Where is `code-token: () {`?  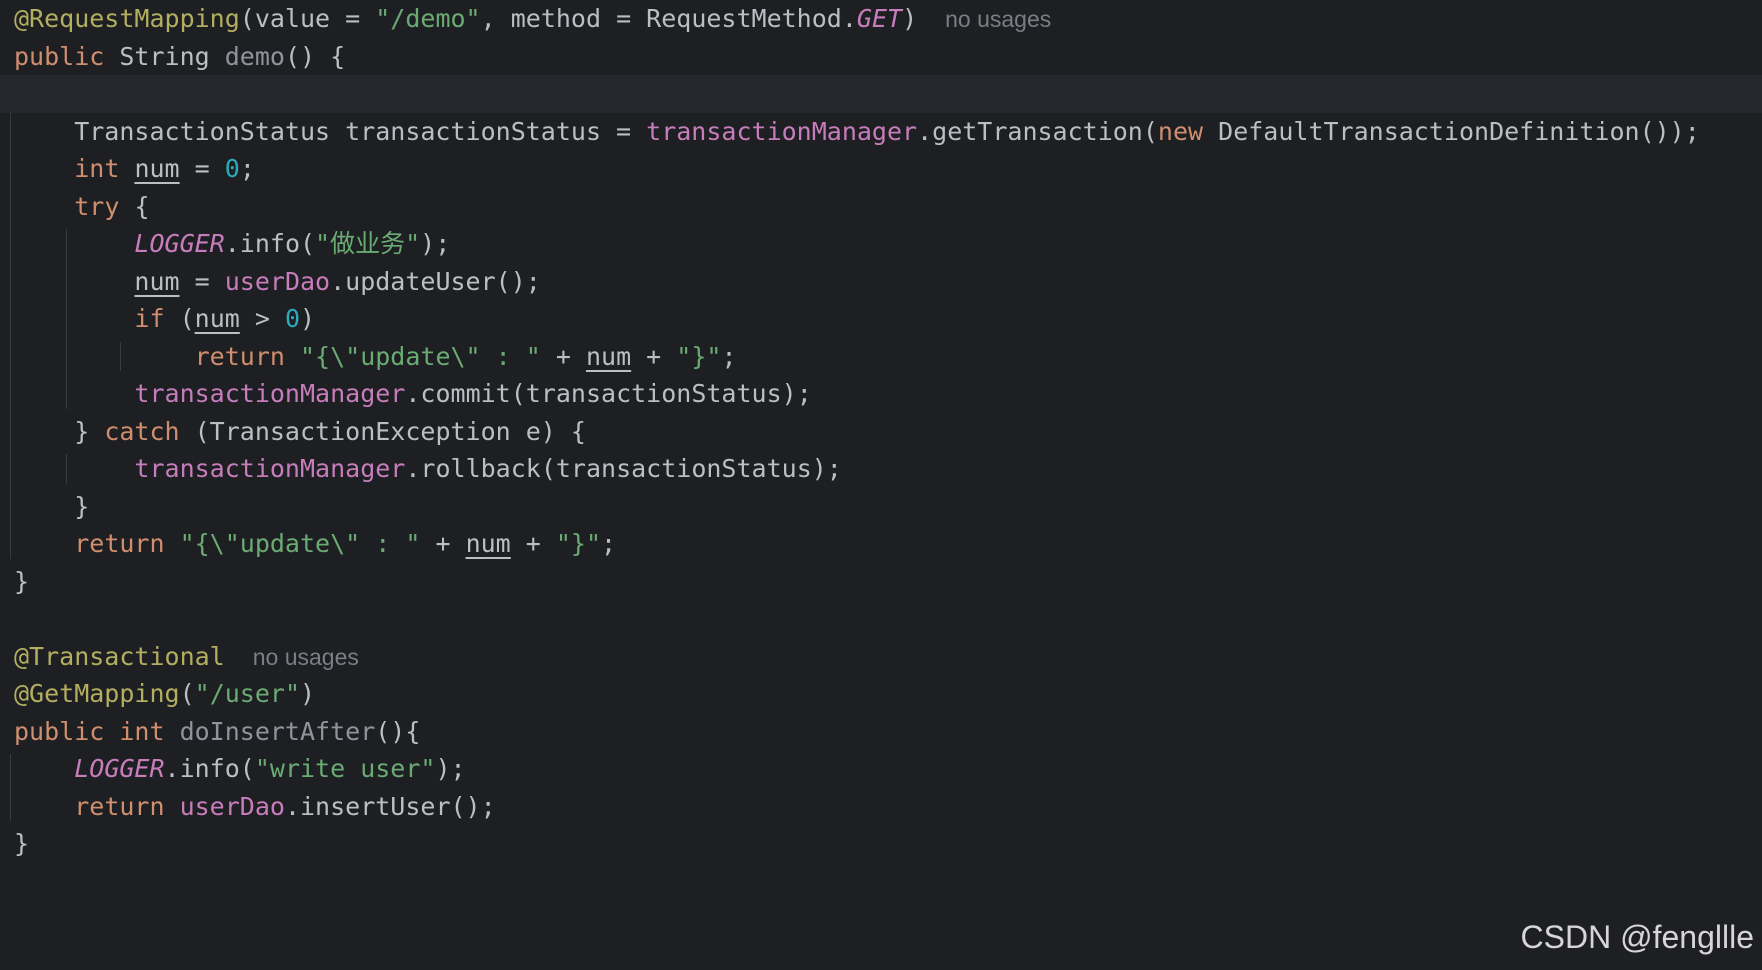
code-token: () { is located at coordinates (315, 56).